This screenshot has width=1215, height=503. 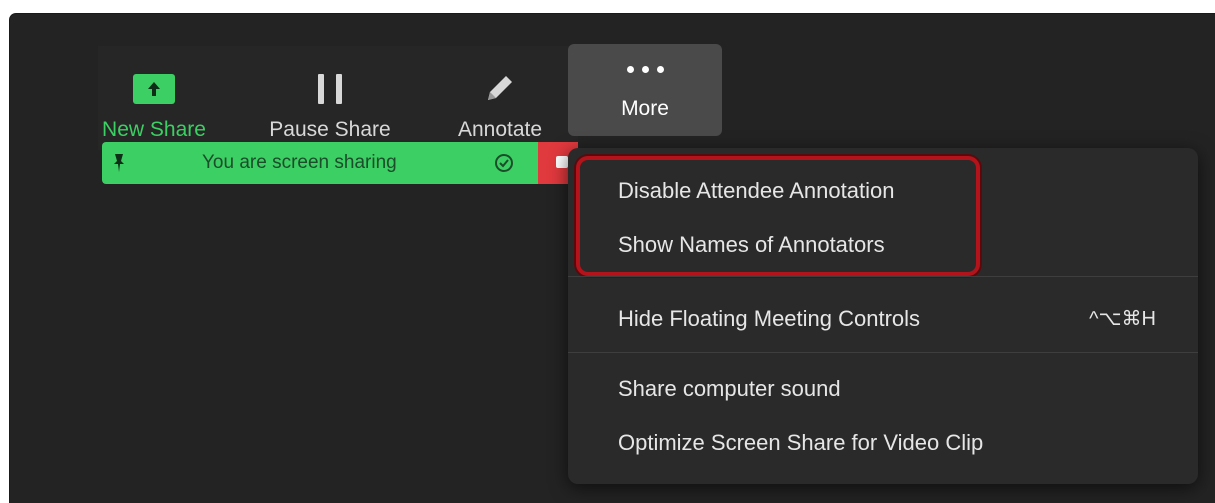 I want to click on screen-sharing-status-bar: You are screen sharing, so click(x=320, y=163).